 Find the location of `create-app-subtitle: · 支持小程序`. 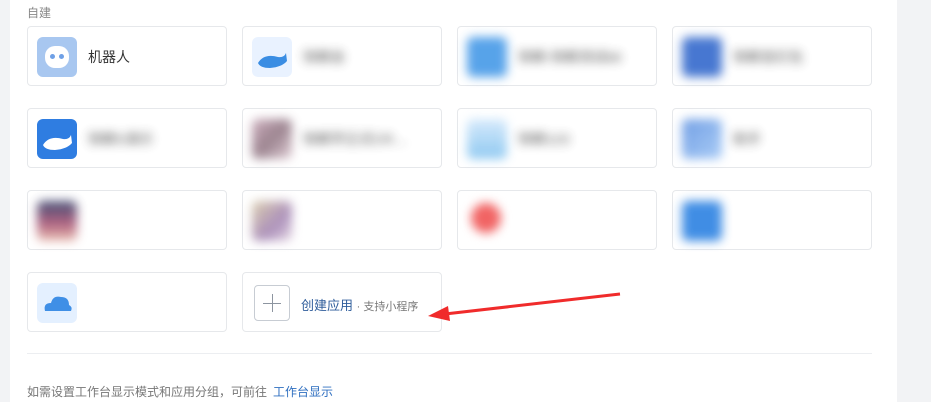

create-app-subtitle: · 支持小程序 is located at coordinates (387, 307).